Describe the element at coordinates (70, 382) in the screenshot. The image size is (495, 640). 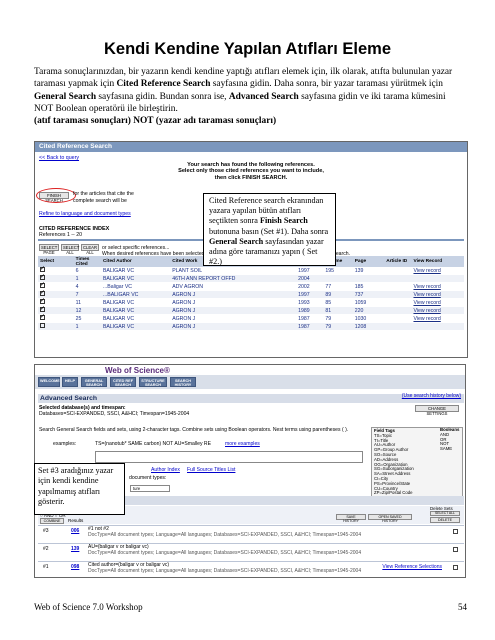
I see `nav-help: HELP` at that location.